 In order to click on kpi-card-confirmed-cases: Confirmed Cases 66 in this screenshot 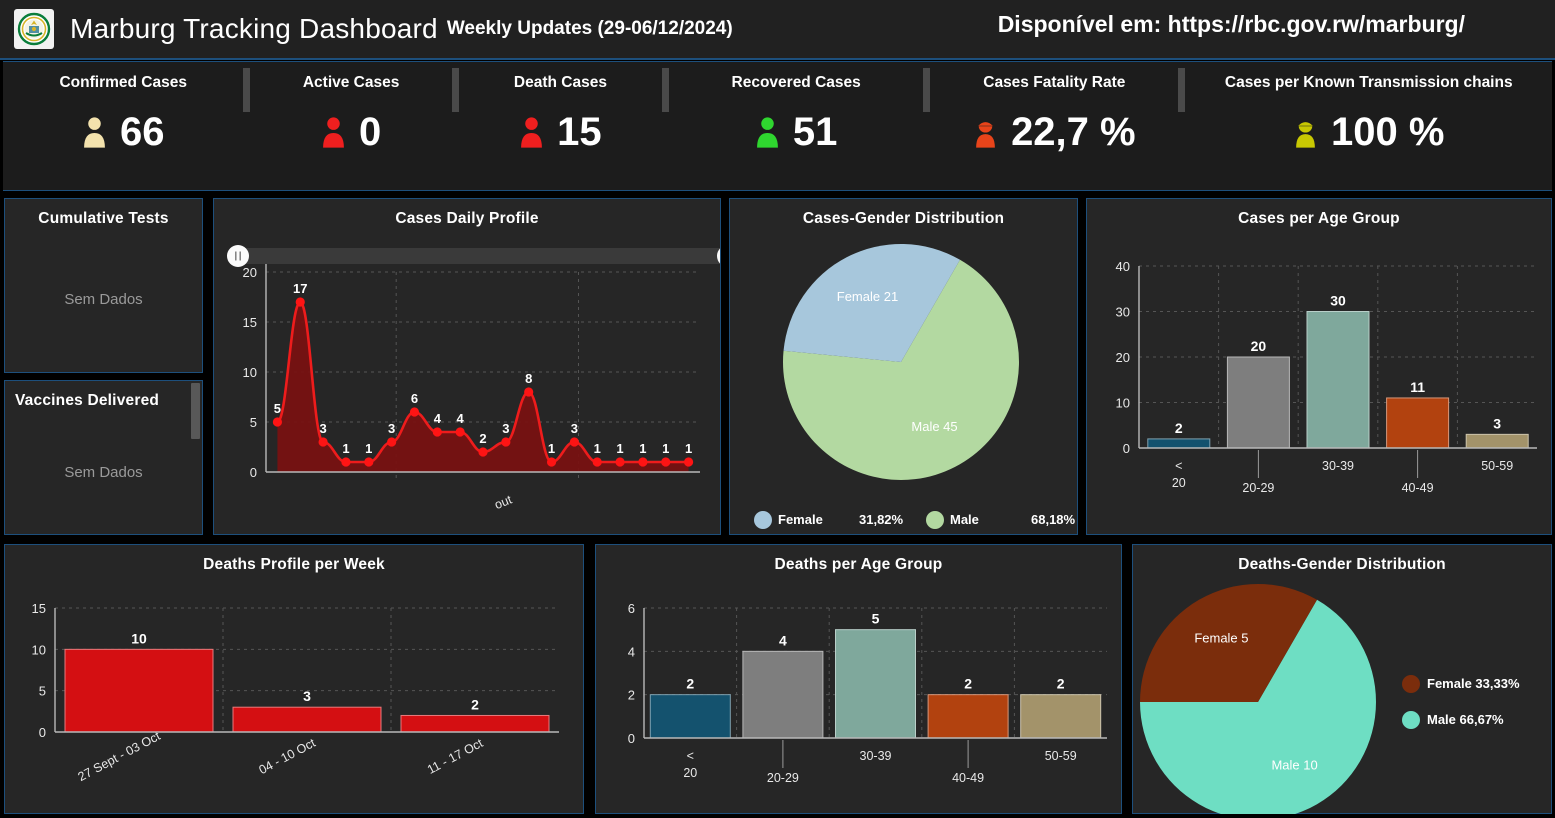, I will do `click(123, 126)`.